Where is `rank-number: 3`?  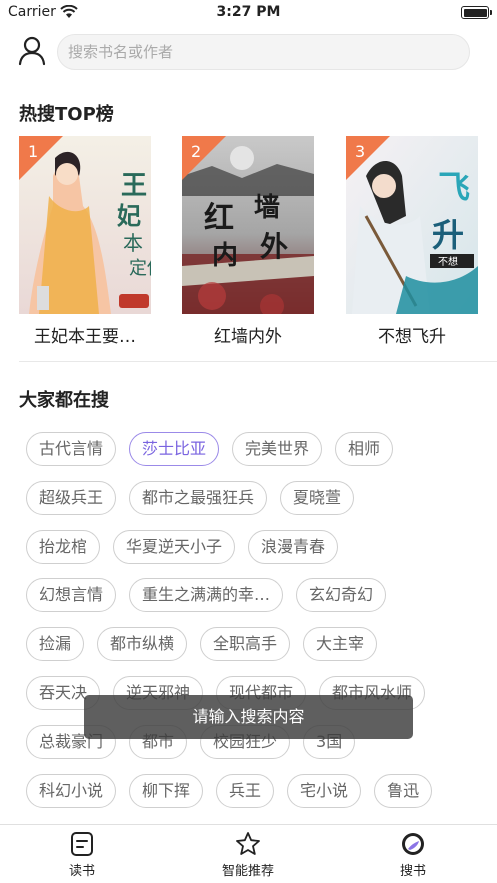
rank-number: 3 is located at coordinates (360, 151).